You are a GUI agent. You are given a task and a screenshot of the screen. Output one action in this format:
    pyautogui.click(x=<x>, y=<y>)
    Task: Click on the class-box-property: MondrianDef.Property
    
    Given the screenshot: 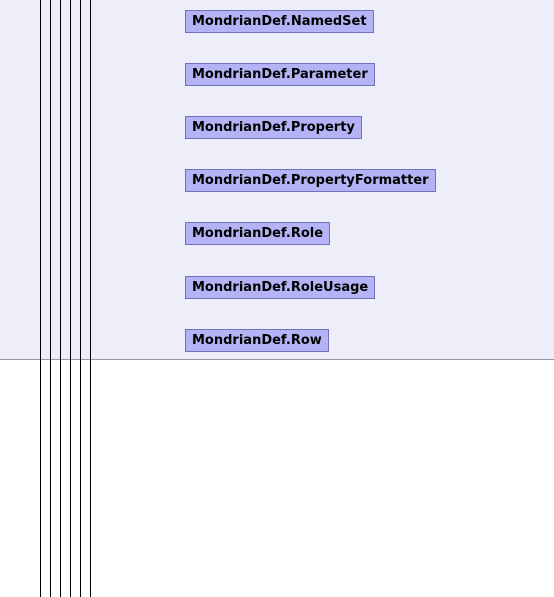 What is the action you would take?
    pyautogui.click(x=273, y=127)
    